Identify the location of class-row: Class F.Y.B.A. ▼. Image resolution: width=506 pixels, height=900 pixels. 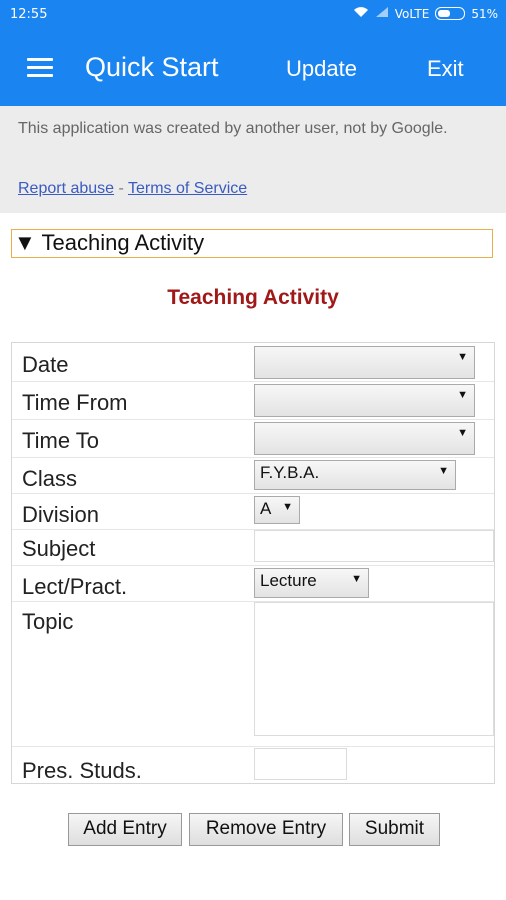
(253, 475).